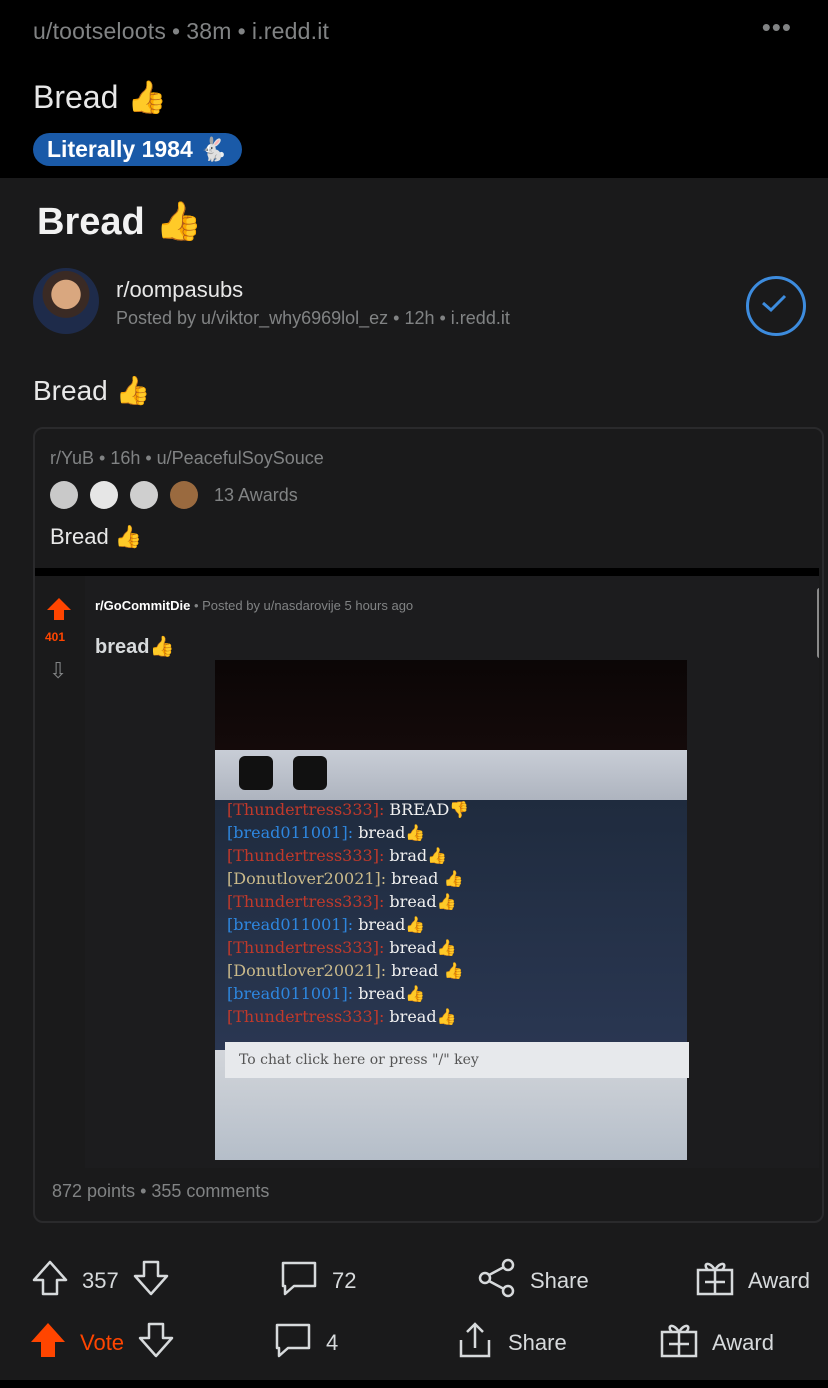  I want to click on awards-count: 13 Awards, so click(256, 494).